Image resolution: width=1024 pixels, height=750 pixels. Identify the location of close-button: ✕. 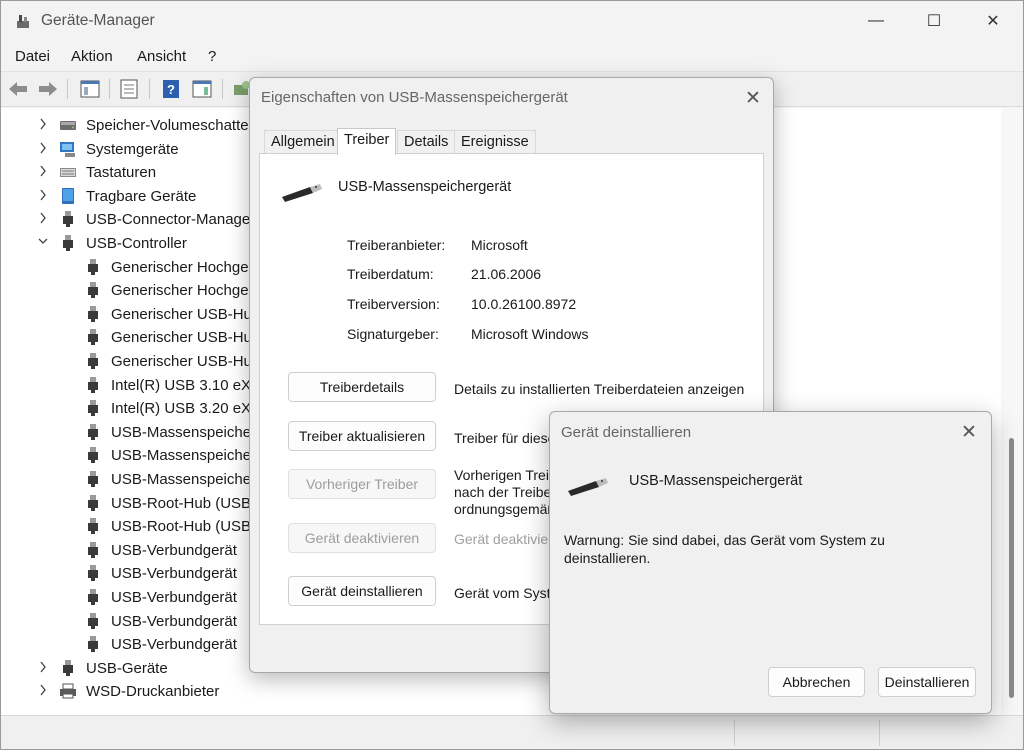
(993, 21).